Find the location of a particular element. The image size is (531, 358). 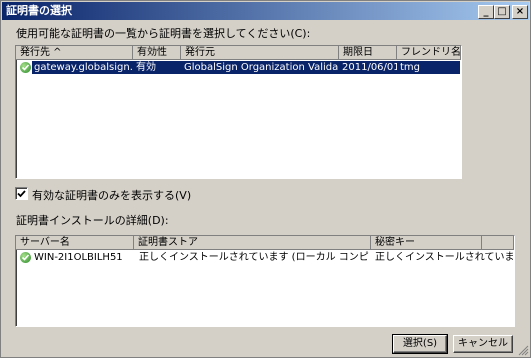

resize-grip-icon is located at coordinates (523, 350).